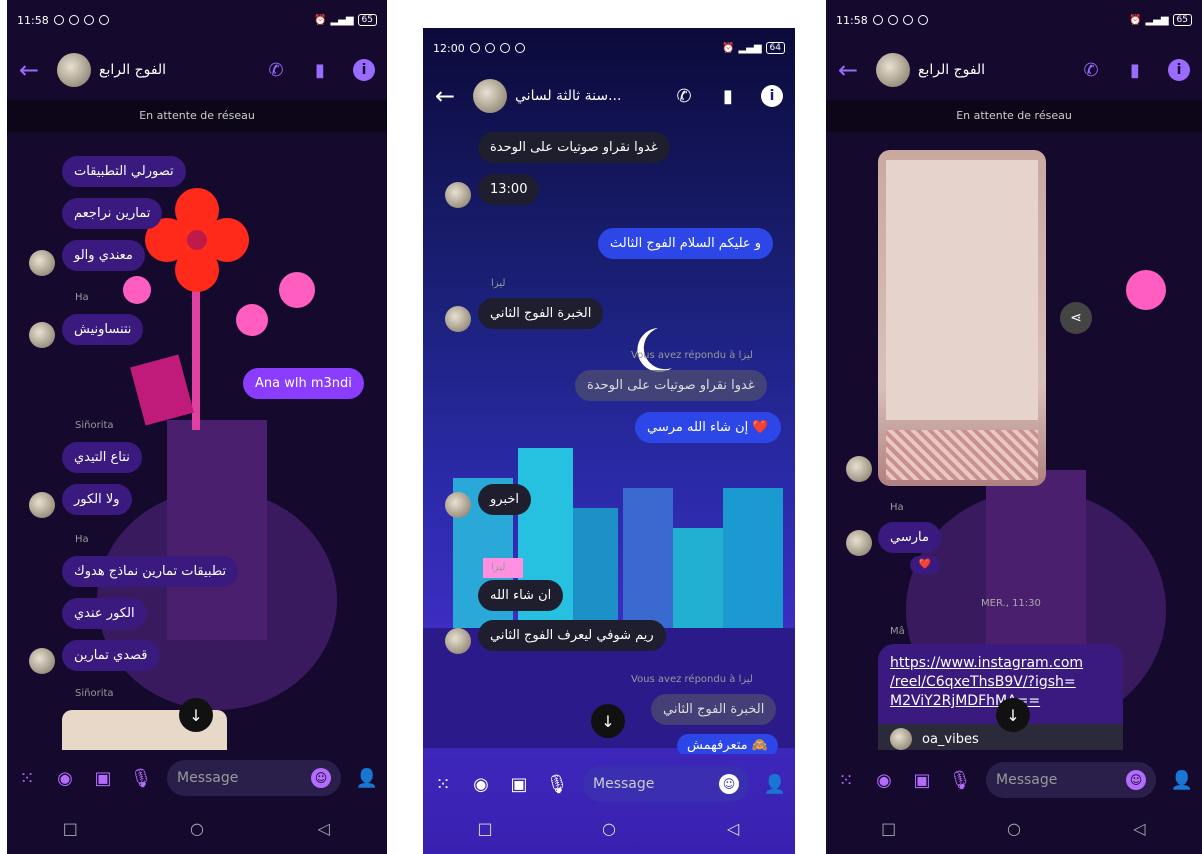 This screenshot has height=854, width=1202. What do you see at coordinates (572, 635) in the screenshot?
I see `message-bubble: ريم شوفي ليعرف الفوج الثاني` at bounding box center [572, 635].